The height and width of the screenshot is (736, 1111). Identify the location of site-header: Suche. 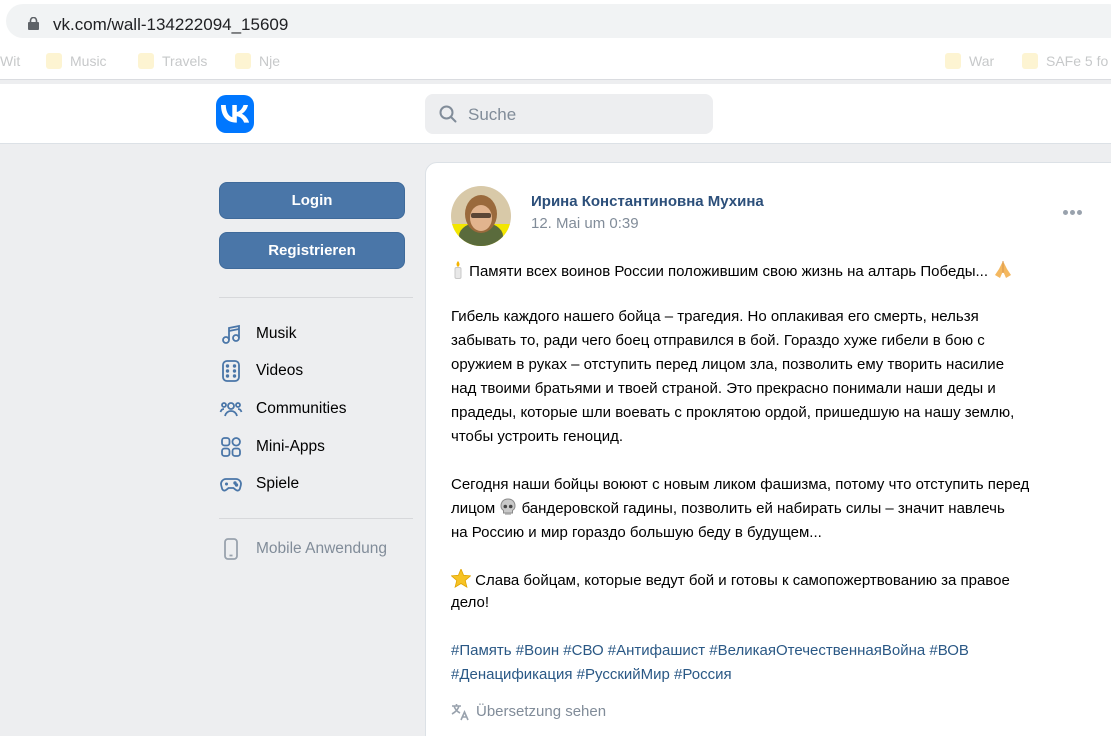
(555, 114).